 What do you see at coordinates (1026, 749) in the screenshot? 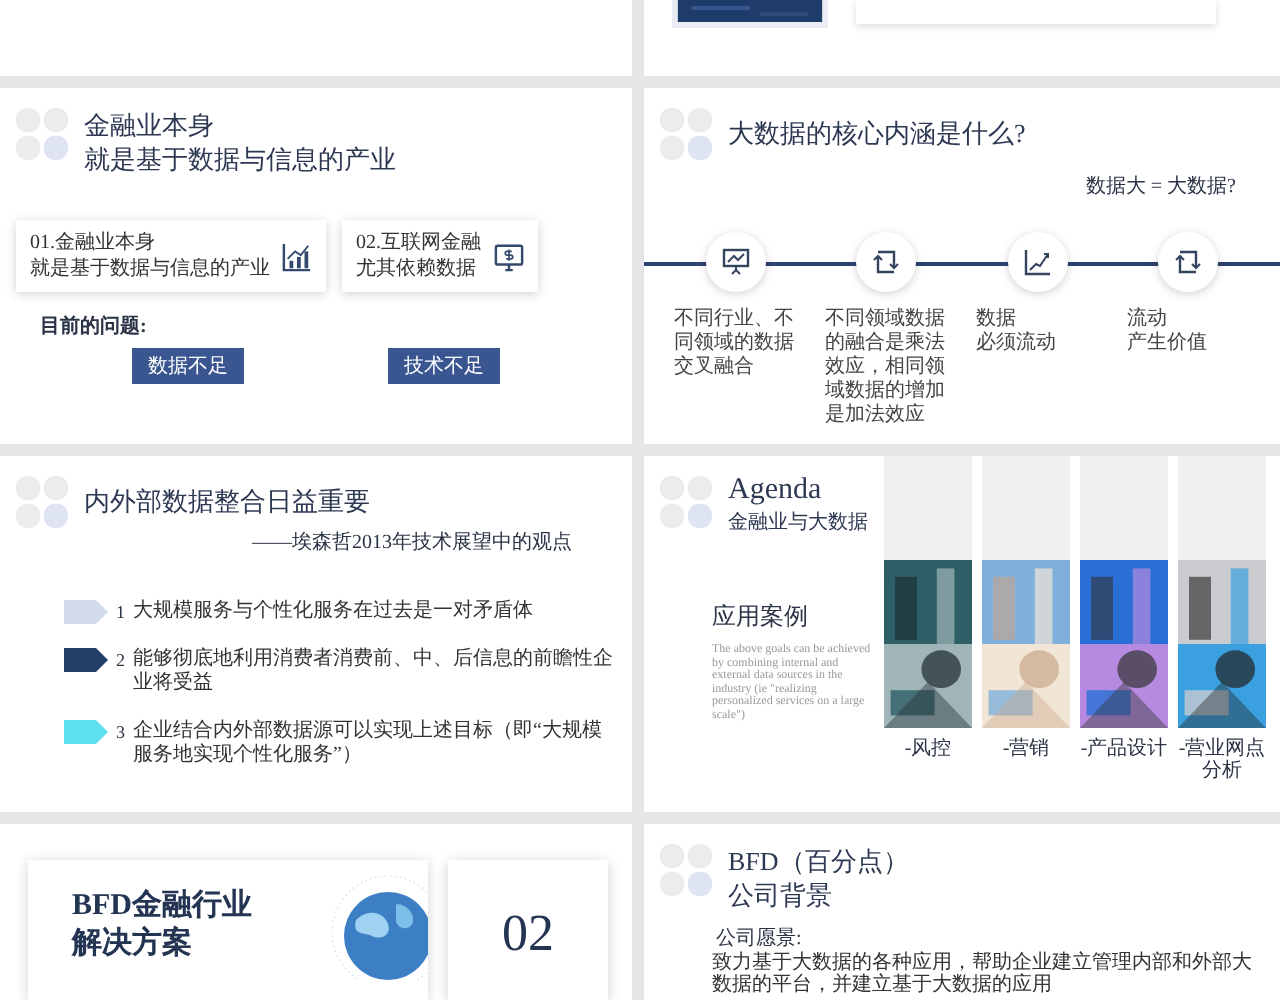
I see `case-caption: -营销` at bounding box center [1026, 749].